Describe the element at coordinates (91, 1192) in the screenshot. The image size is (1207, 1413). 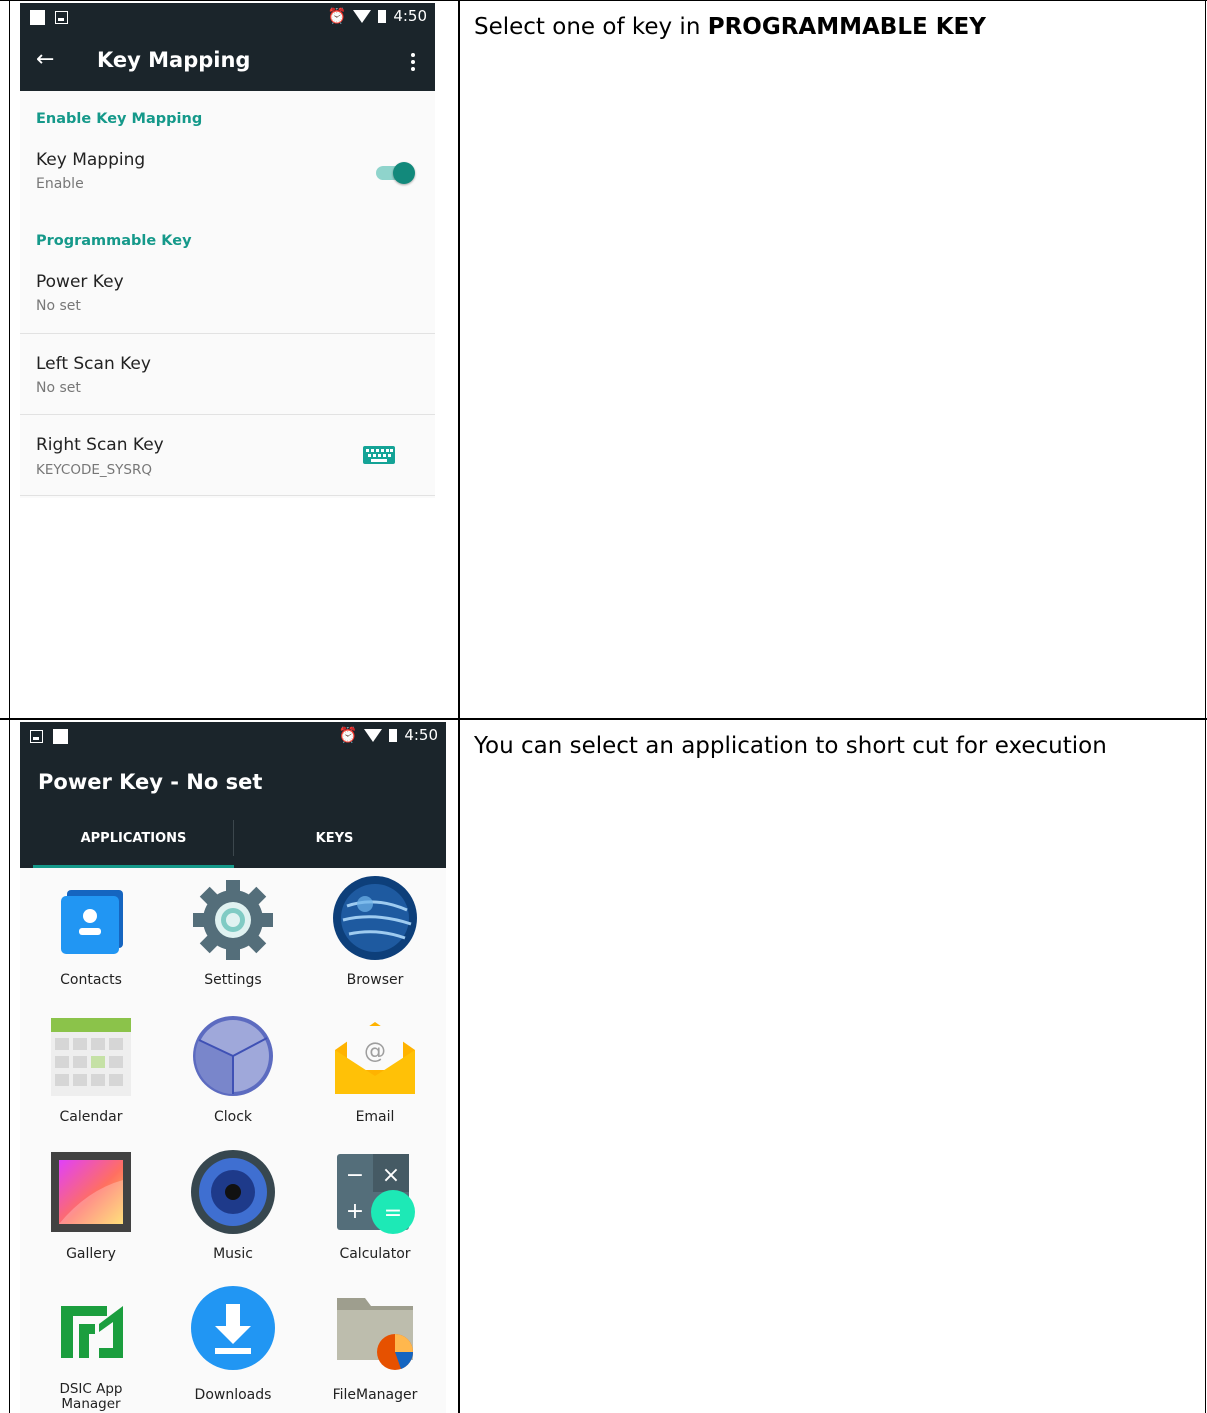
I see `gallery-icon` at that location.